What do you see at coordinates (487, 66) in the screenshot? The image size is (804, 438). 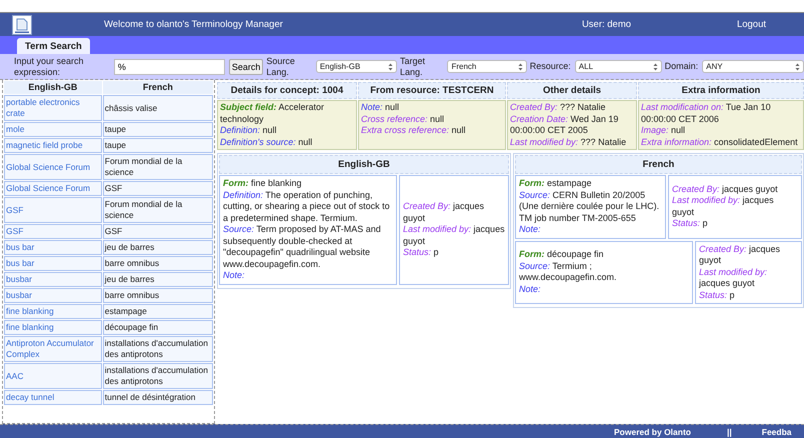 I see `filter-dropdown: French` at bounding box center [487, 66].